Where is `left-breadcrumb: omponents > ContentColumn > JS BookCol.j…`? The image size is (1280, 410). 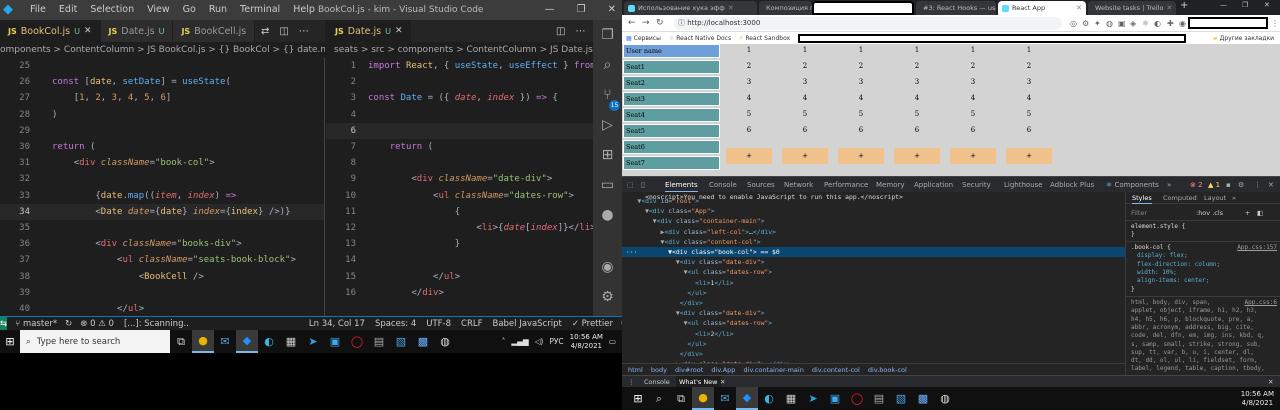
left-breadcrumb: omponents > ContentColumn > JS BookCol.j… is located at coordinates (162, 50).